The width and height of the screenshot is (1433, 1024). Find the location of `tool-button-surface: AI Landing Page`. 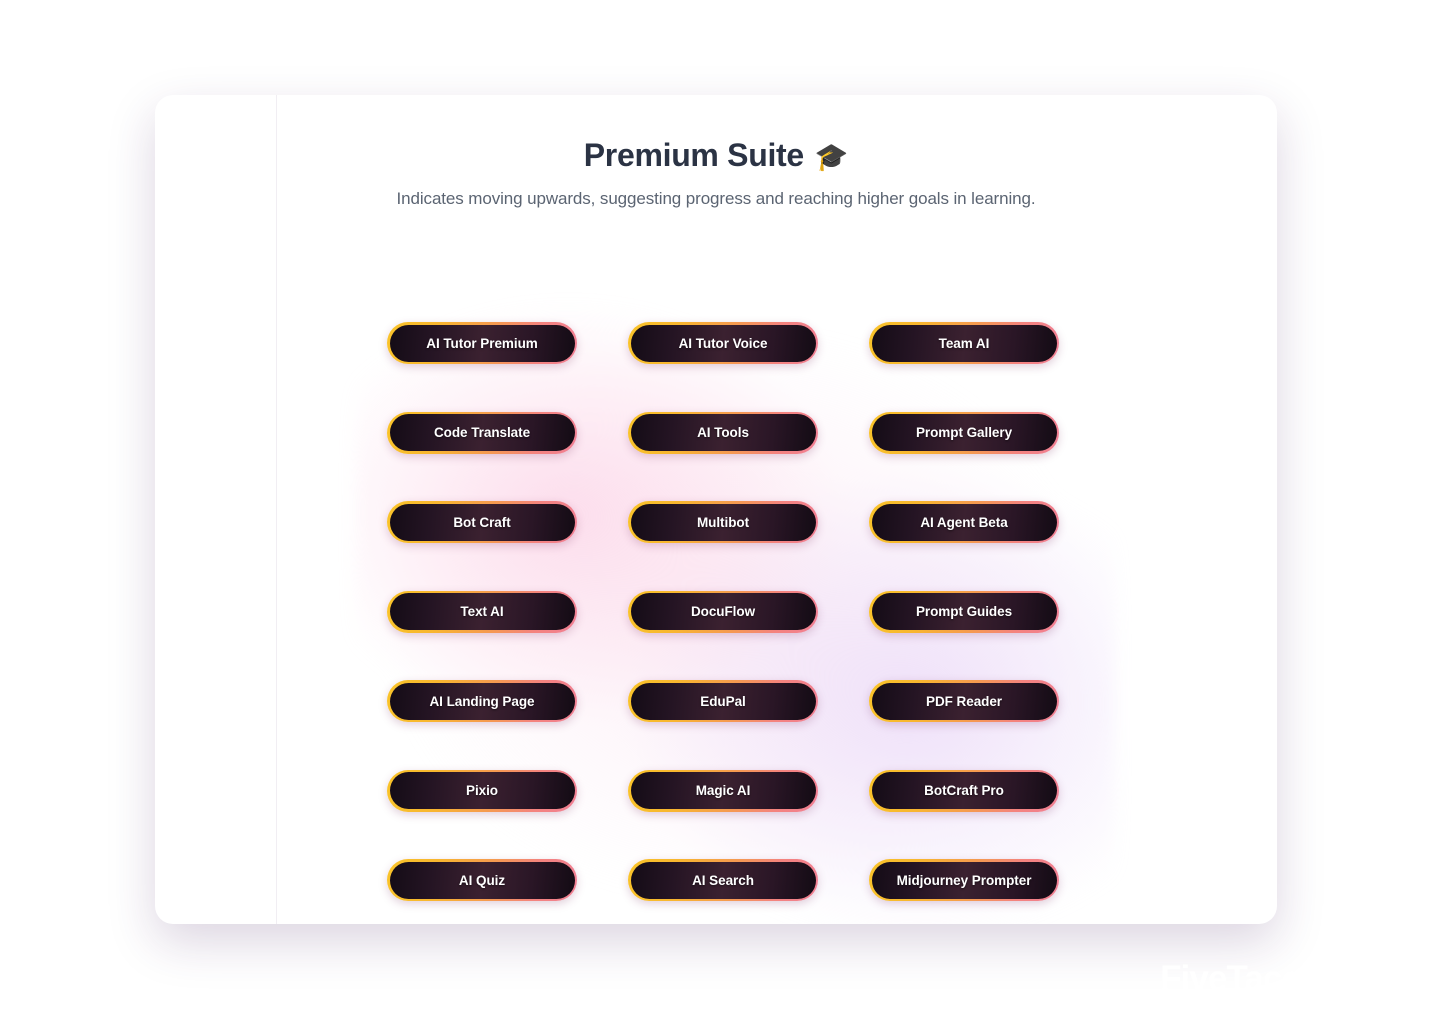

tool-button-surface: AI Landing Page is located at coordinates (482, 701).